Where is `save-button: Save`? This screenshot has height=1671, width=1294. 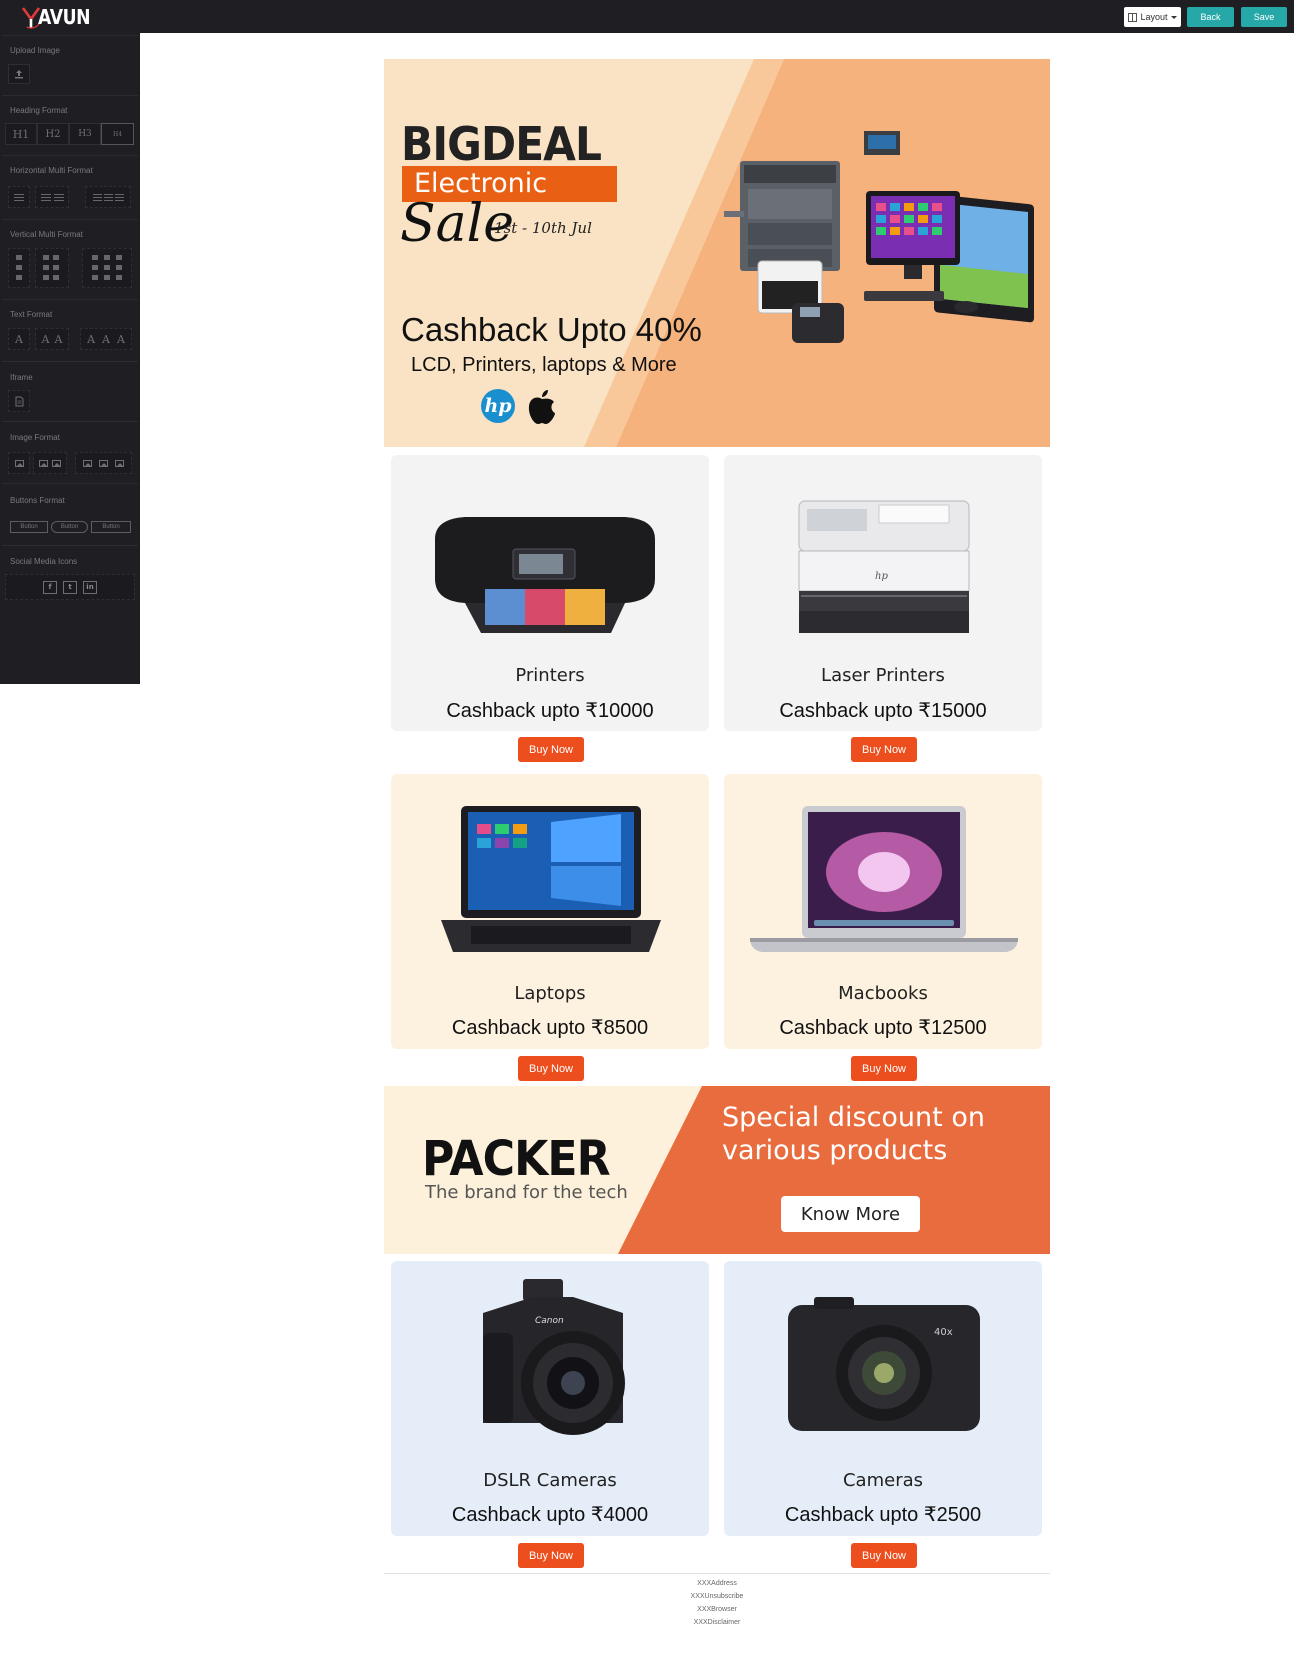 save-button: Save is located at coordinates (1264, 17).